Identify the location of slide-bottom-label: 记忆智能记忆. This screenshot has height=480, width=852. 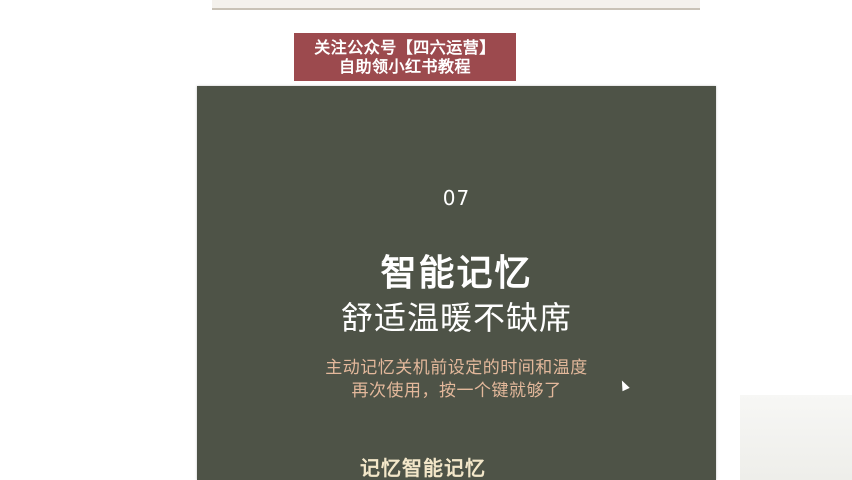
(423, 468).